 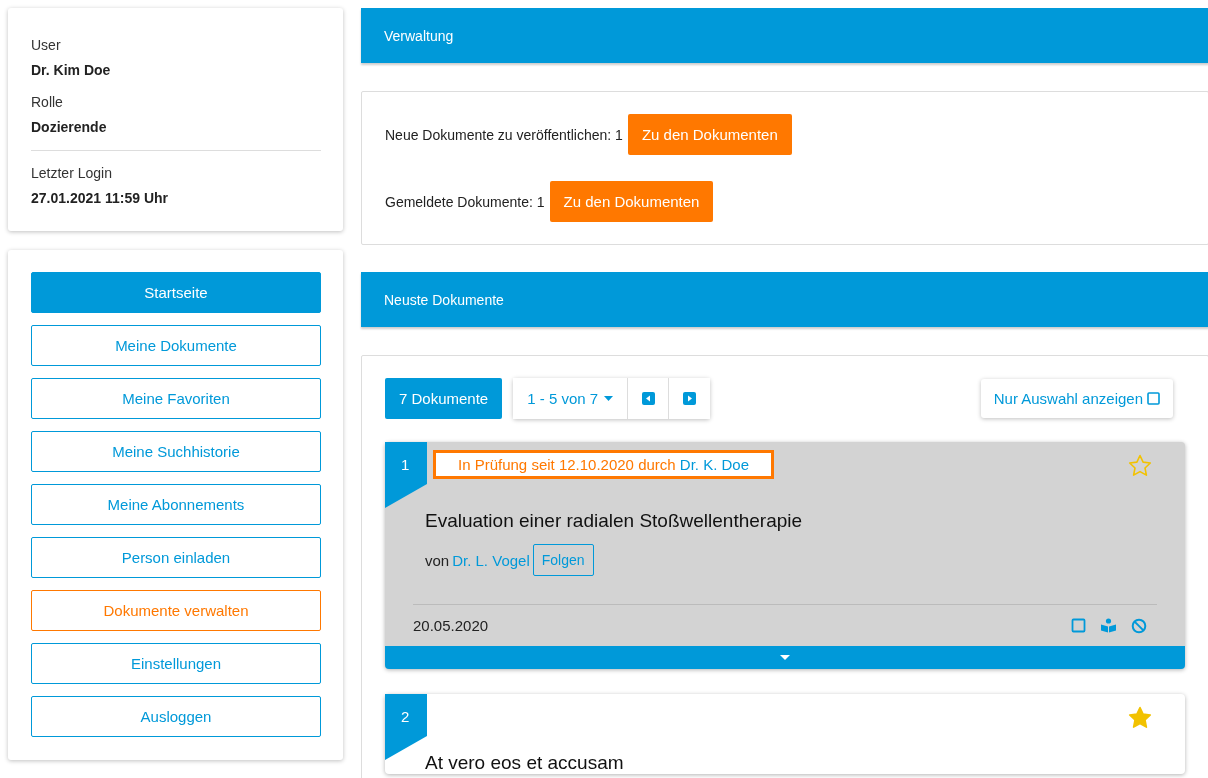 I want to click on field-label: Rolle, so click(x=47, y=102).